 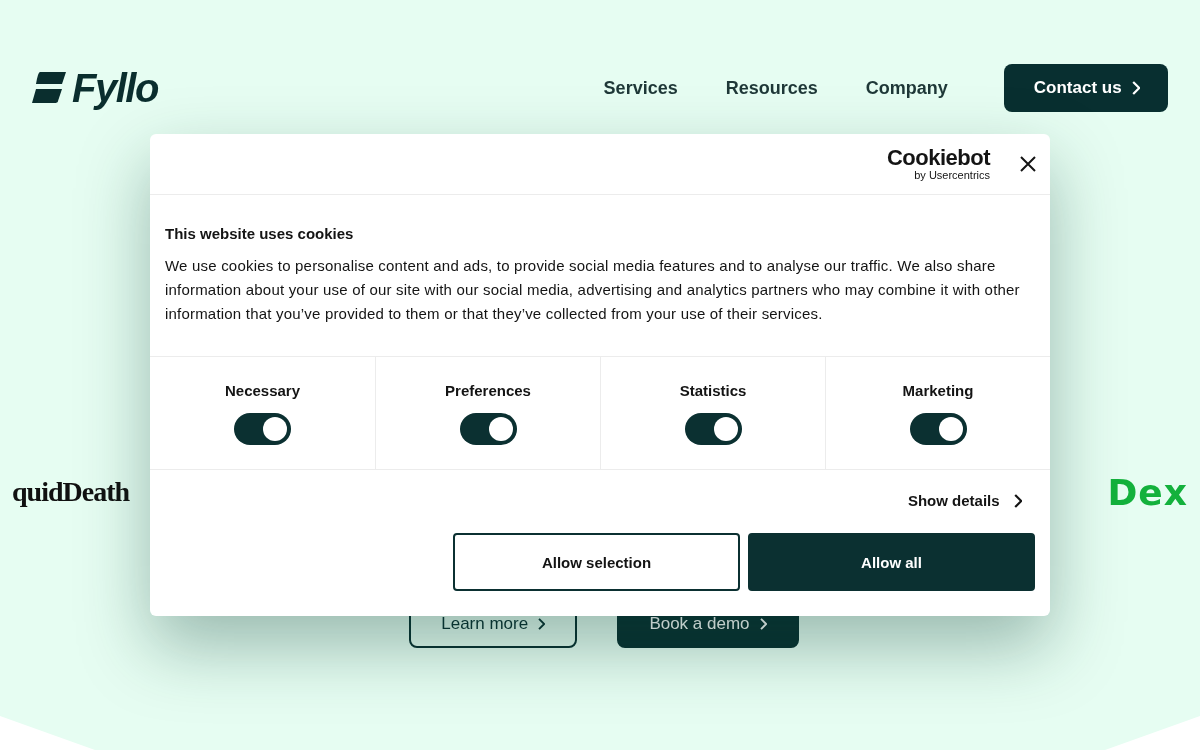 I want to click on category-label: Necessary, so click(x=262, y=390).